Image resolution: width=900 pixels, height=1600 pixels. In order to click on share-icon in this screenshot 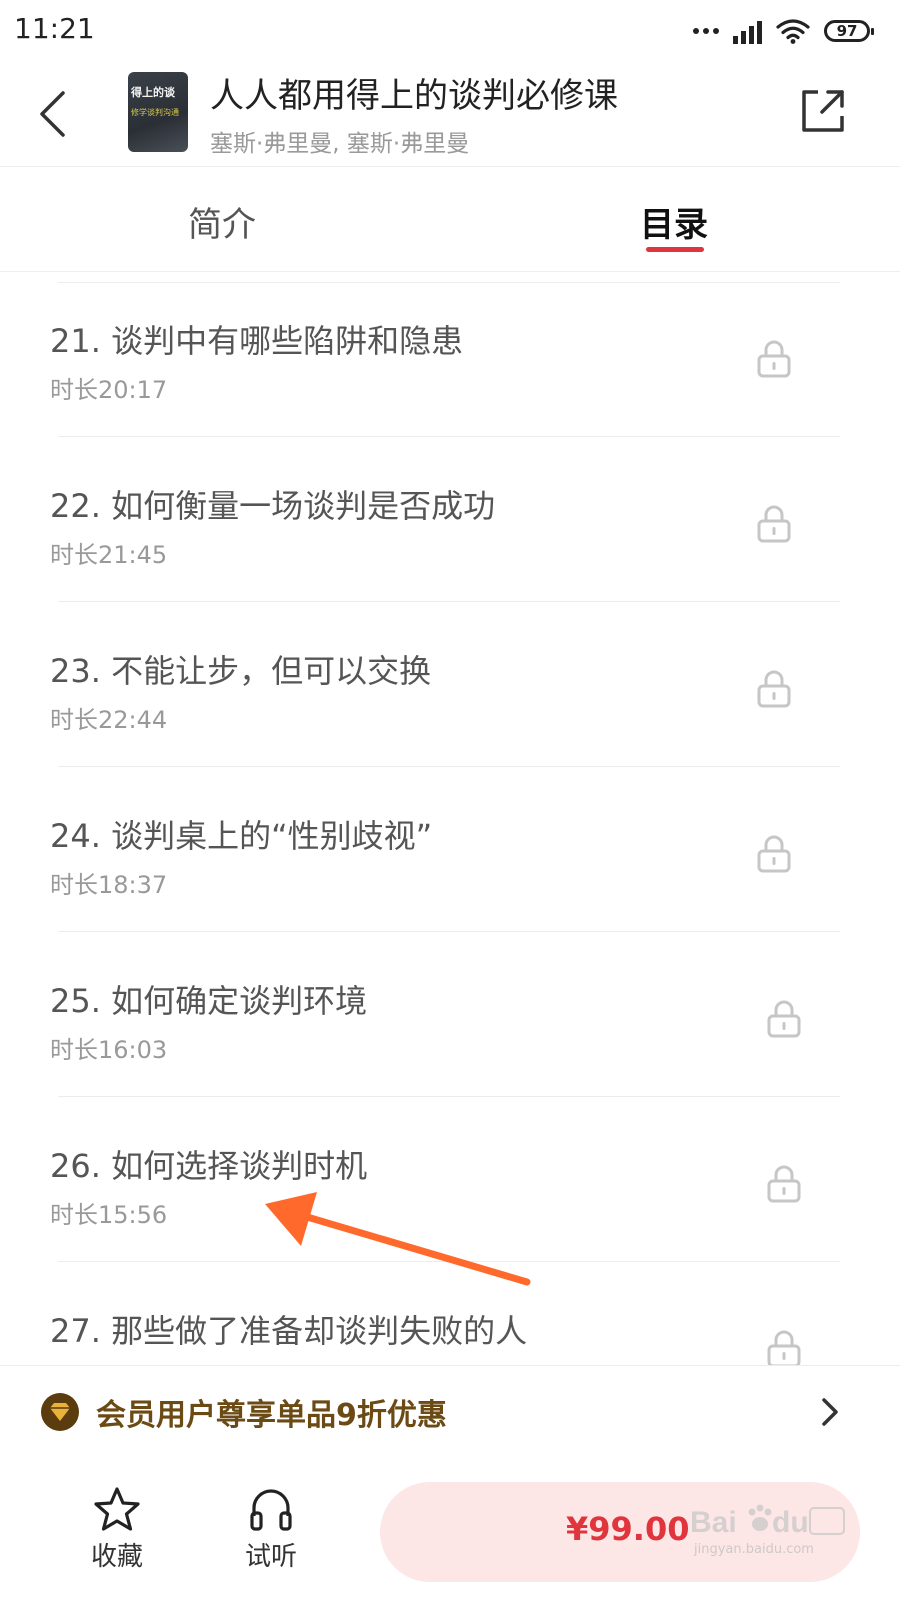, I will do `click(823, 111)`.